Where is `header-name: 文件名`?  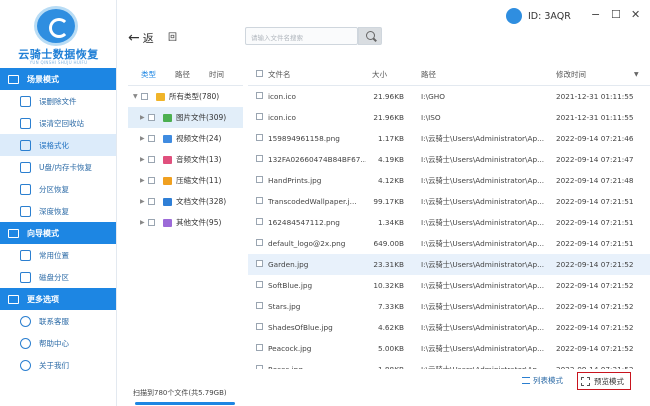 header-name: 文件名 is located at coordinates (317, 74).